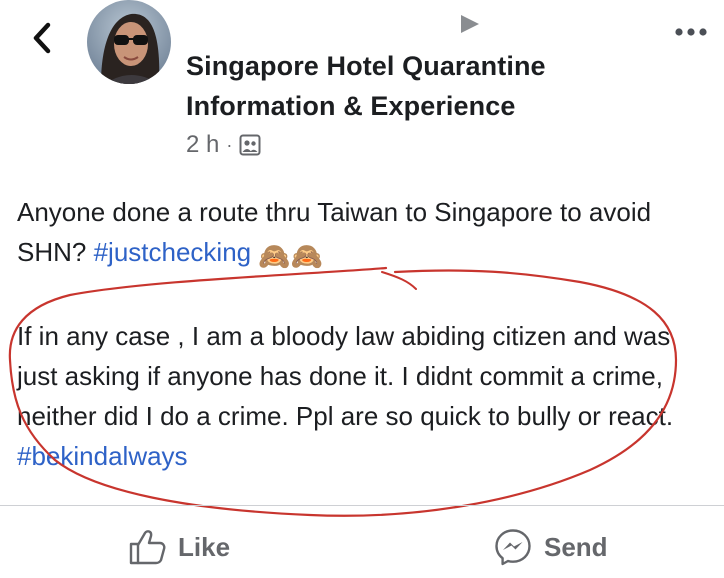  I want to click on hashtag-justchecking: #justchecking, so click(173, 252).